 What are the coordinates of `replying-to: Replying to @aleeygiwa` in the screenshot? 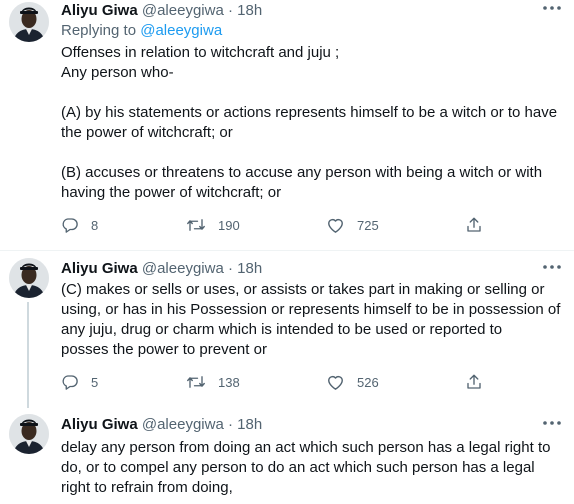 It's located at (141, 31).